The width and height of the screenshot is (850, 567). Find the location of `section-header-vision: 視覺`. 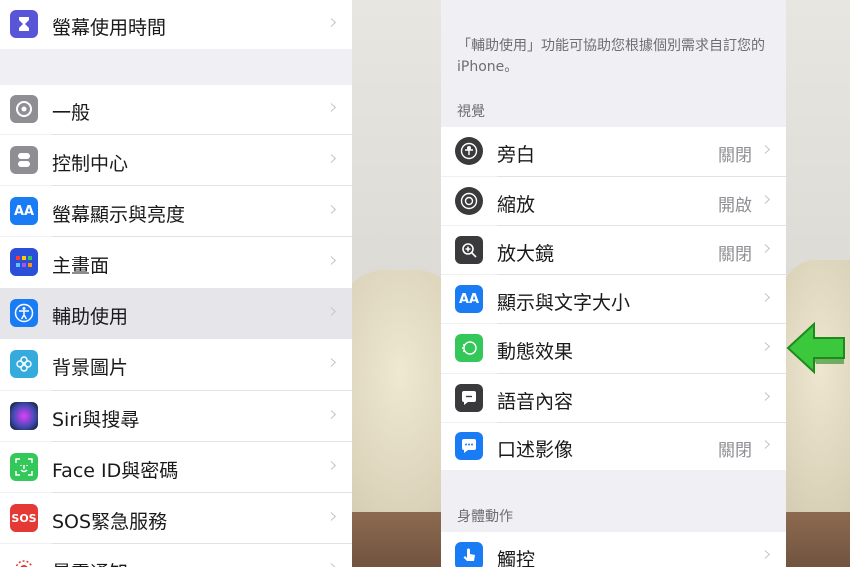

section-header-vision: 視覺 is located at coordinates (471, 112).